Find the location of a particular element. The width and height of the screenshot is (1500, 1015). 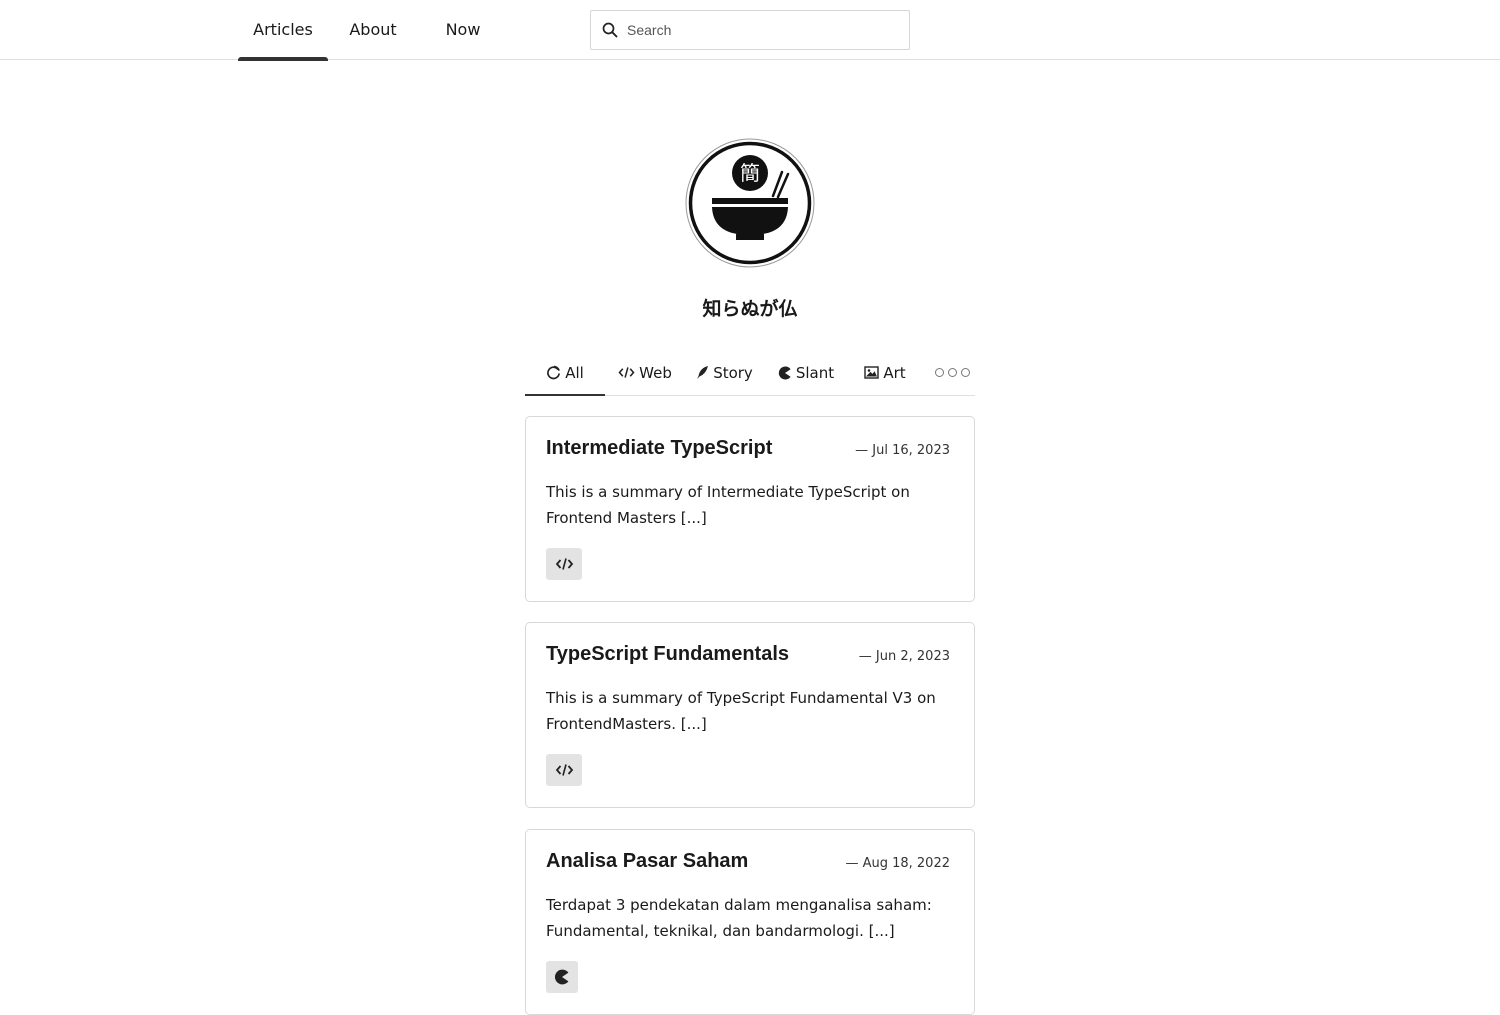

tab-web: Web is located at coordinates (645, 372).